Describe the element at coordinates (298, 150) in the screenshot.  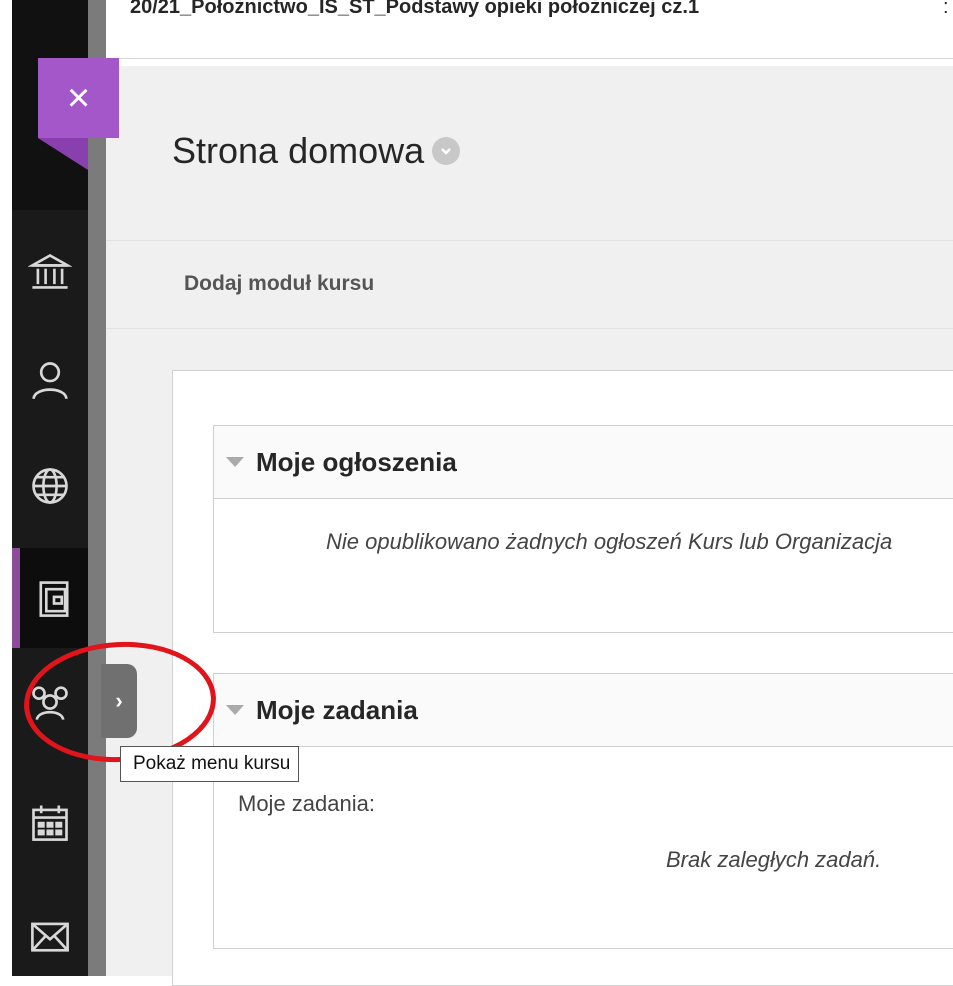
I see `page-title: Strona domowa` at that location.